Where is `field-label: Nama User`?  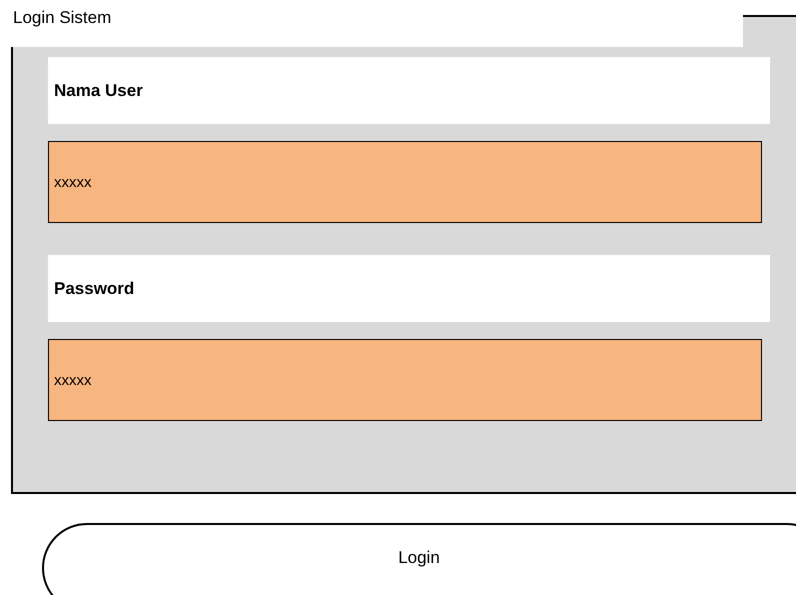 field-label: Nama User is located at coordinates (409, 90).